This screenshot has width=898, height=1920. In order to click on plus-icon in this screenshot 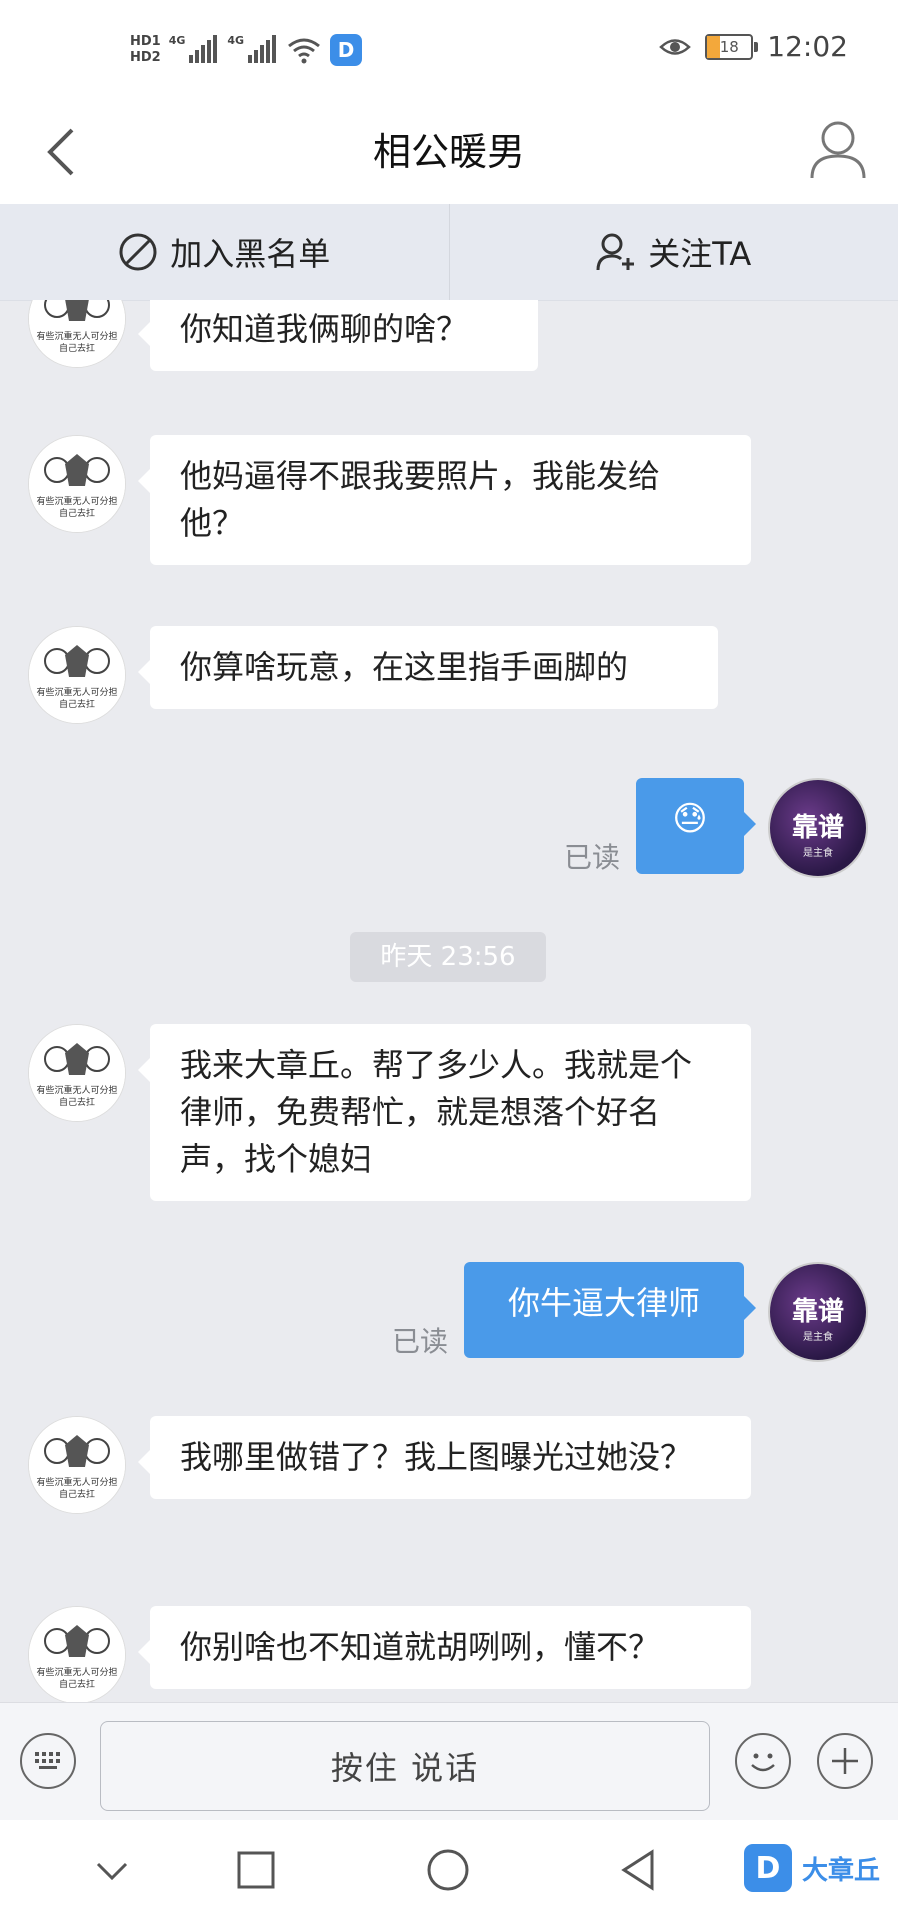, I will do `click(845, 1761)`.